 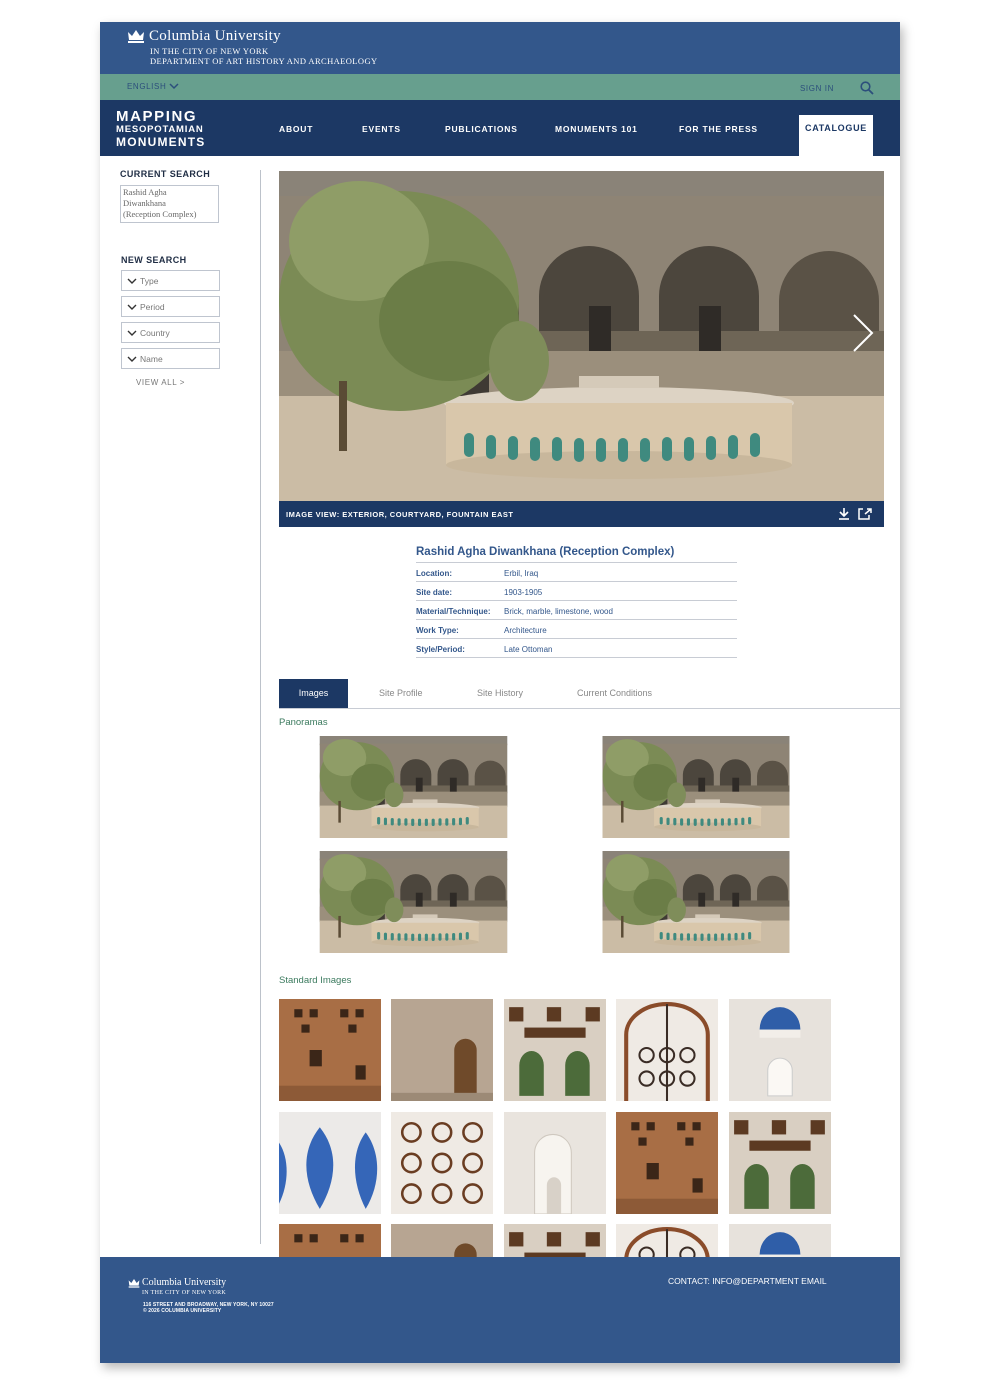 What do you see at coordinates (215, 36) in the screenshot?
I see `university-name: Columbia University` at bounding box center [215, 36].